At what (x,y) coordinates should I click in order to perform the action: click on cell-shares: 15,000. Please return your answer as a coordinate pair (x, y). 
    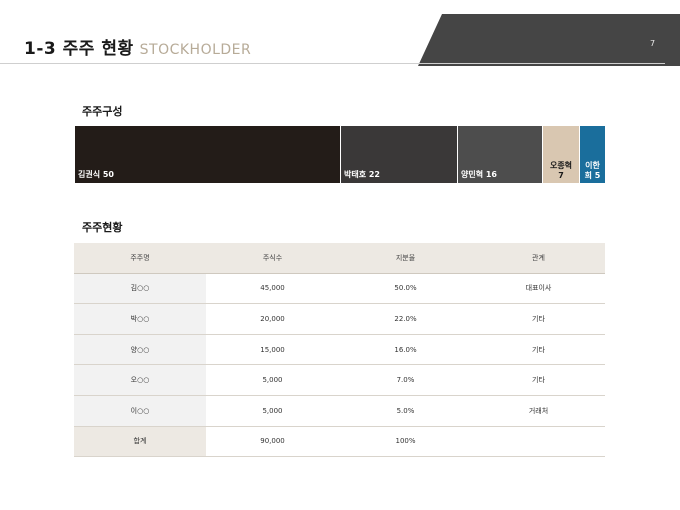
    Looking at the image, I should click on (272, 350).